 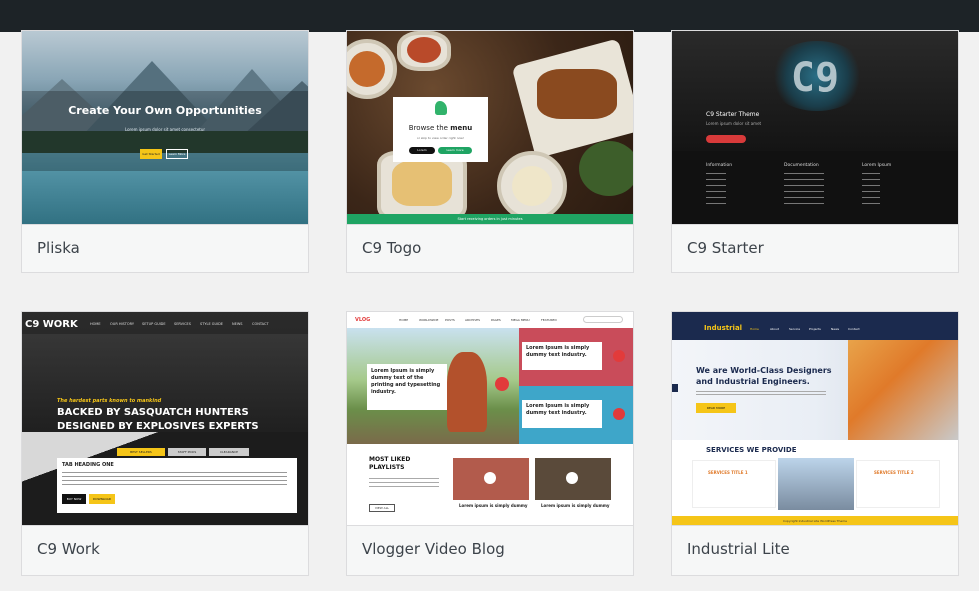 What do you see at coordinates (165, 248) in the screenshot?
I see `theme-name: Pliska` at bounding box center [165, 248].